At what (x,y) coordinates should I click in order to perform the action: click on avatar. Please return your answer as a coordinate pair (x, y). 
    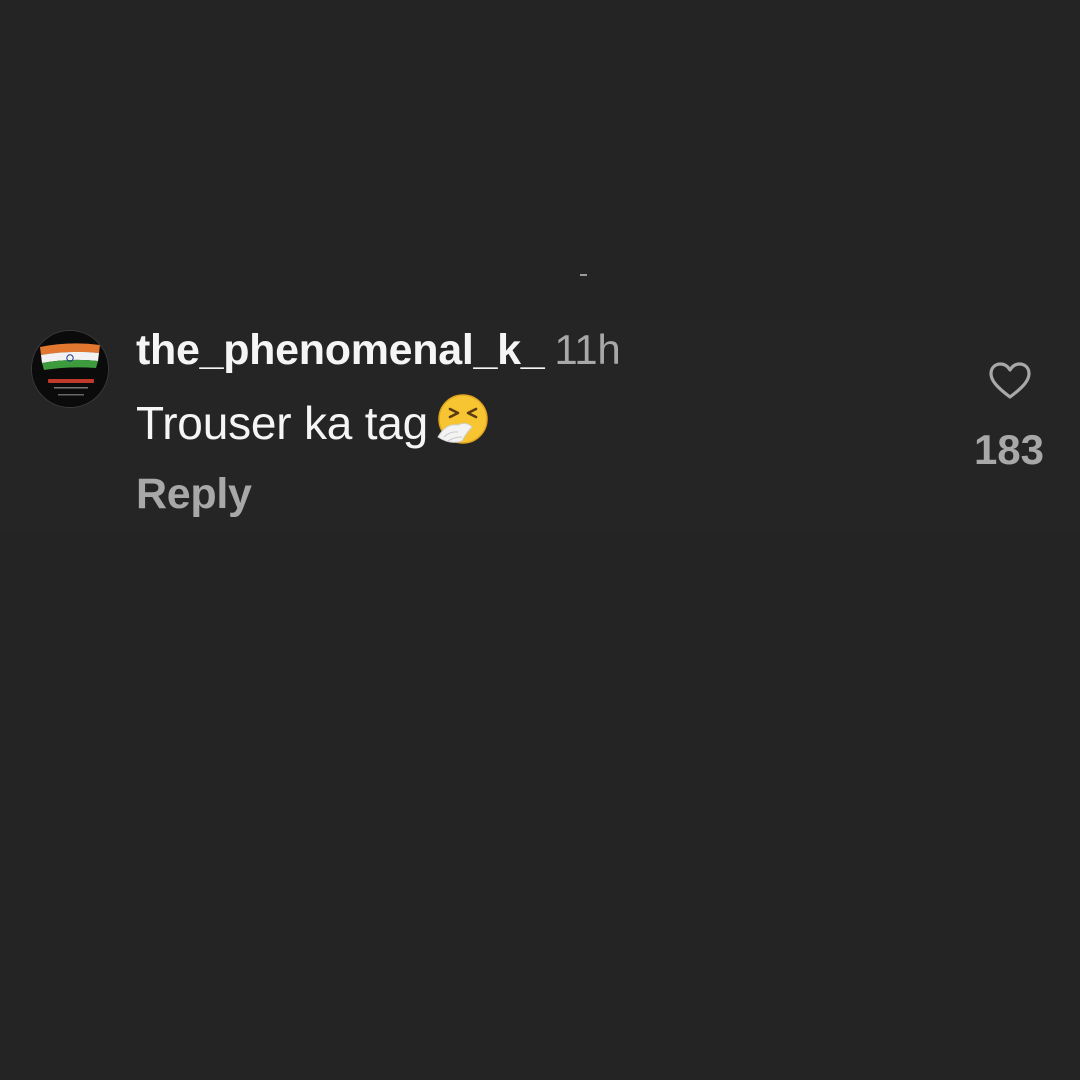
    Looking at the image, I should click on (70, 369).